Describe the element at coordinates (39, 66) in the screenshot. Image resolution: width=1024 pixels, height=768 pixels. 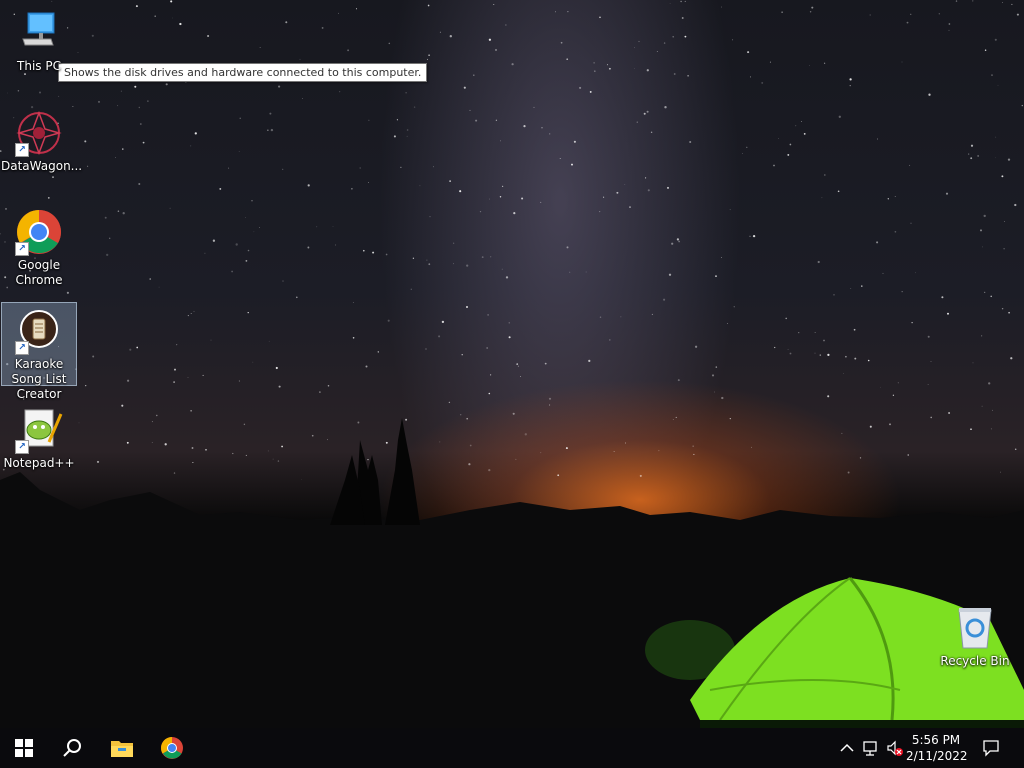
I see `this-pc-label: This PC` at that location.